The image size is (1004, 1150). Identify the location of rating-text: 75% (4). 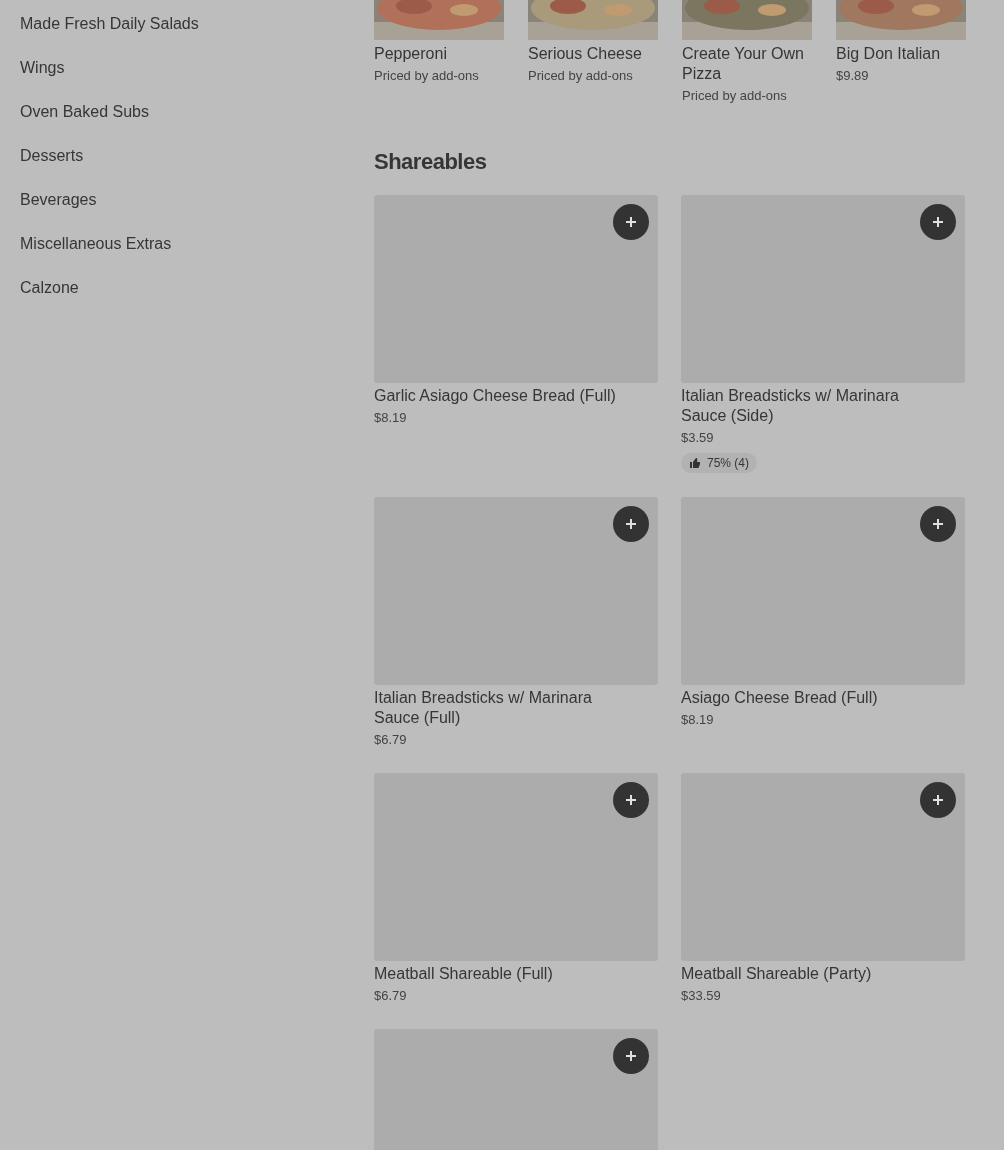
(728, 463).